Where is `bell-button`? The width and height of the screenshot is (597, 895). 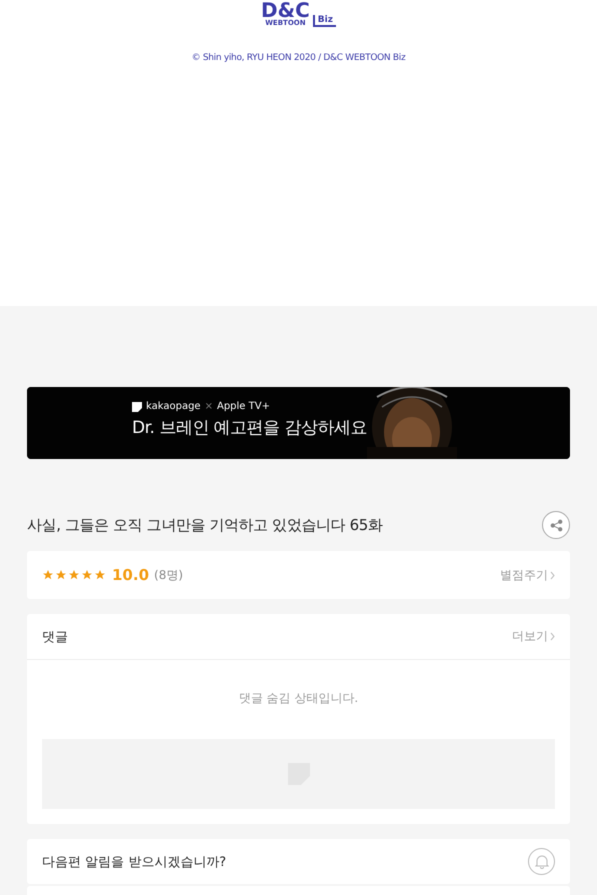
bell-button is located at coordinates (541, 861).